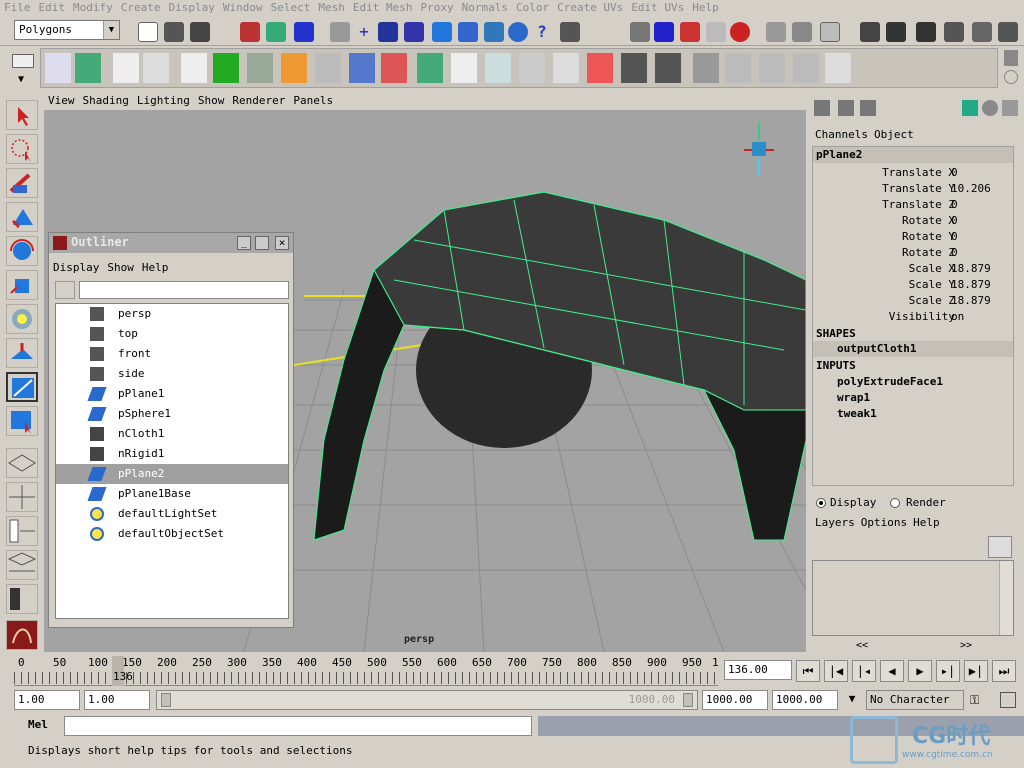 Image resolution: width=1024 pixels, height=768 pixels. What do you see at coordinates (864, 671) in the screenshot?
I see `step-back-frame-icon: |◂` at bounding box center [864, 671].